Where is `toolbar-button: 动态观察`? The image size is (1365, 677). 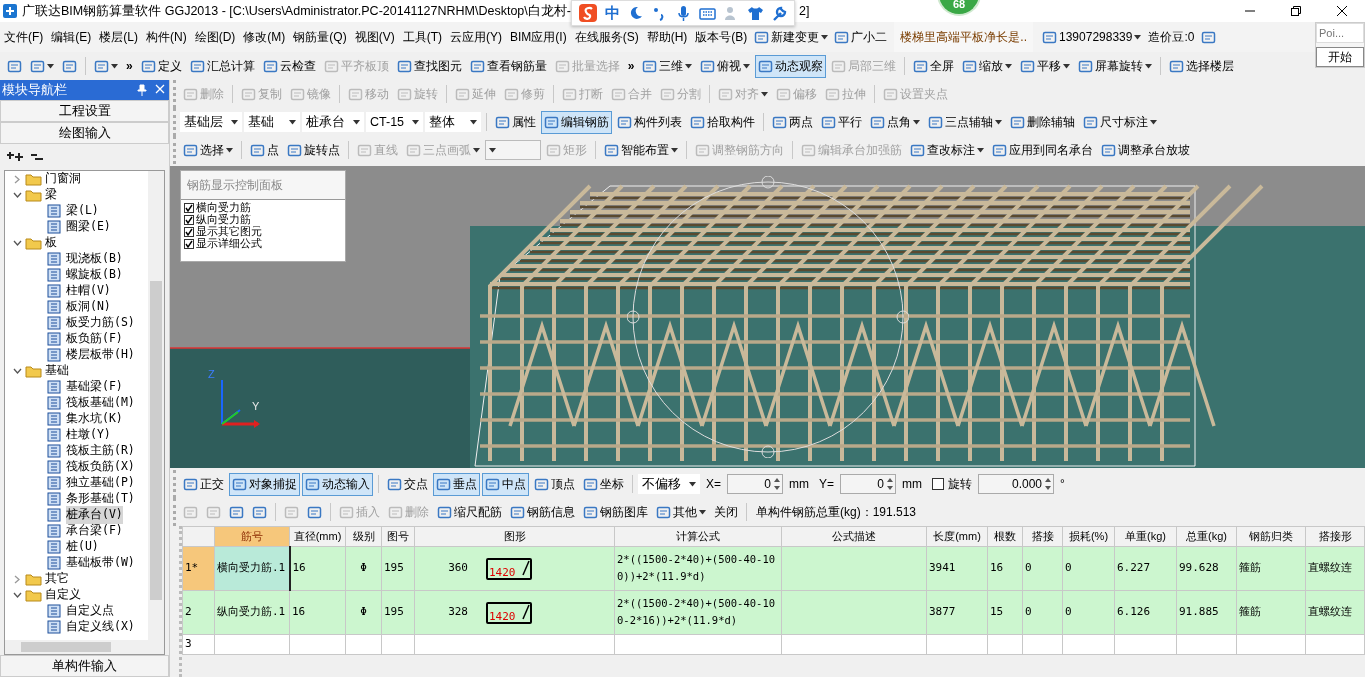
toolbar-button: 动态观察 is located at coordinates (791, 66).